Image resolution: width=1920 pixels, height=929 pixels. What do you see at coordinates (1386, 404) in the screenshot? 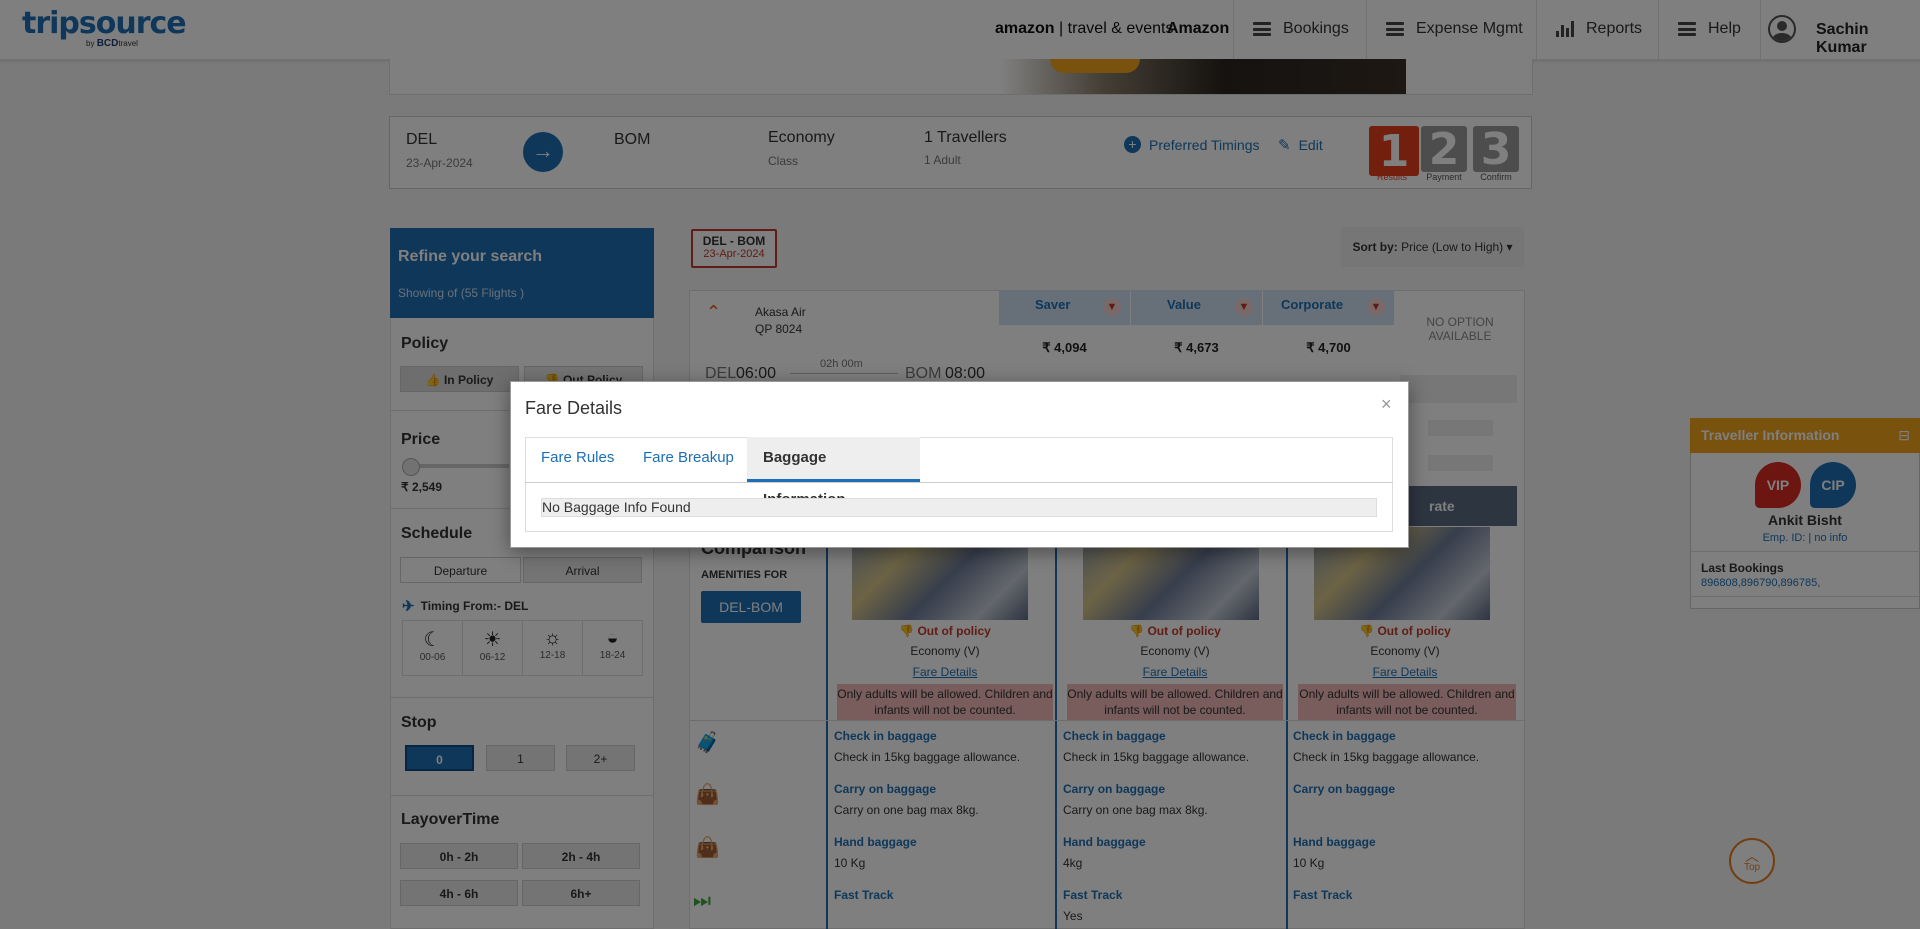
I see `close-icon: ×` at bounding box center [1386, 404].